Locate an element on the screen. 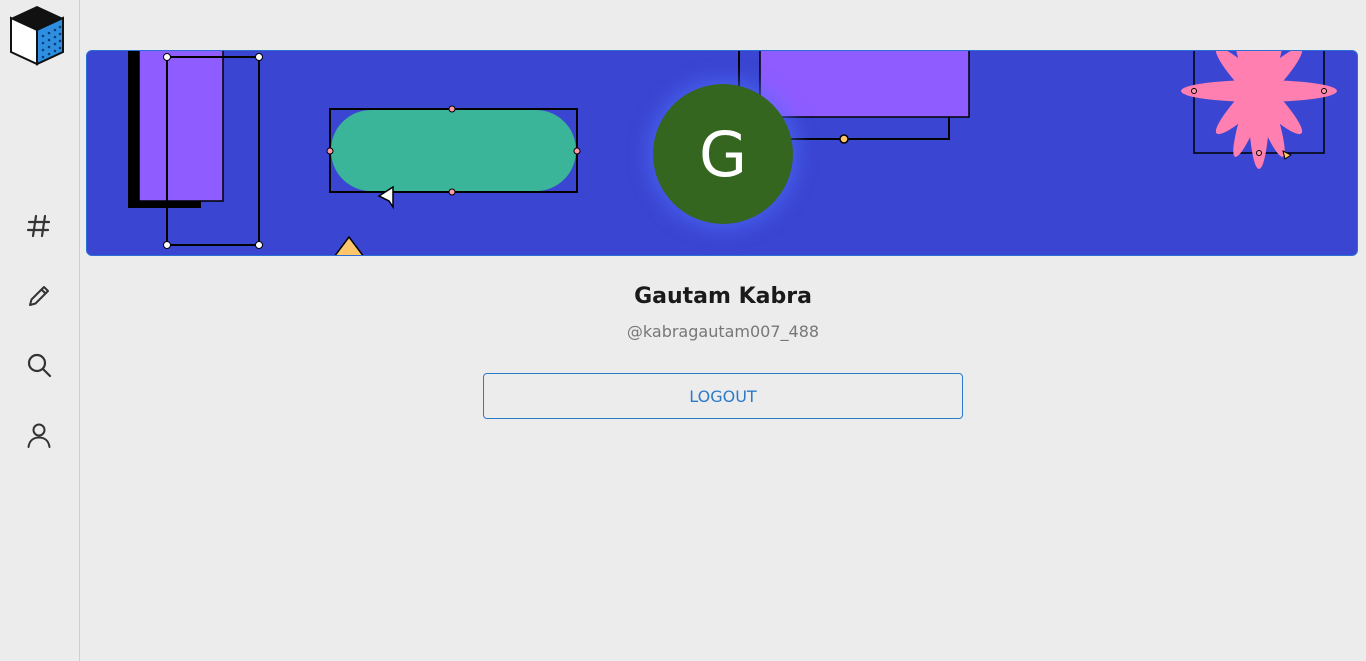  nav-write is located at coordinates (39, 296).